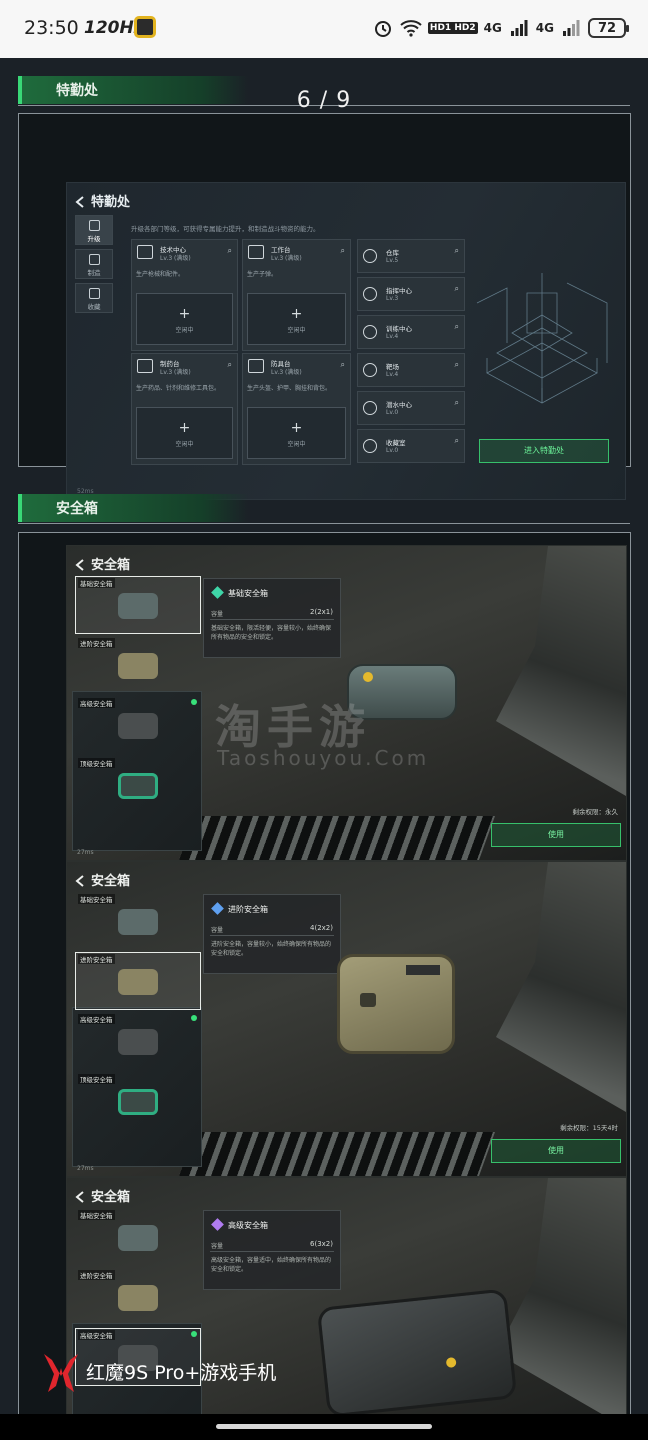 This screenshot has height=1440, width=648. I want to click on section-header-safe-box: 安全箱, so click(324, 509).